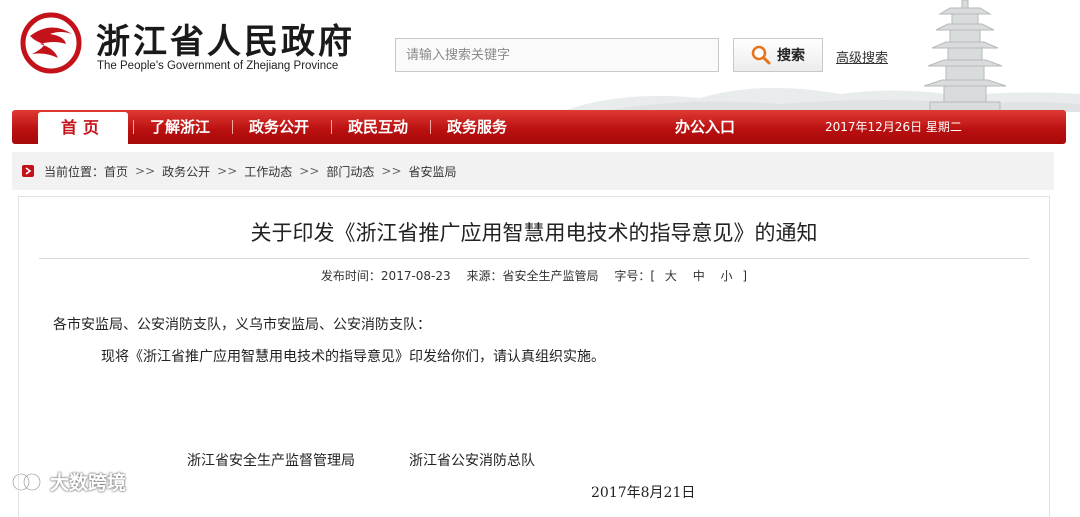  I want to click on search-button: 搜索, so click(778, 55).